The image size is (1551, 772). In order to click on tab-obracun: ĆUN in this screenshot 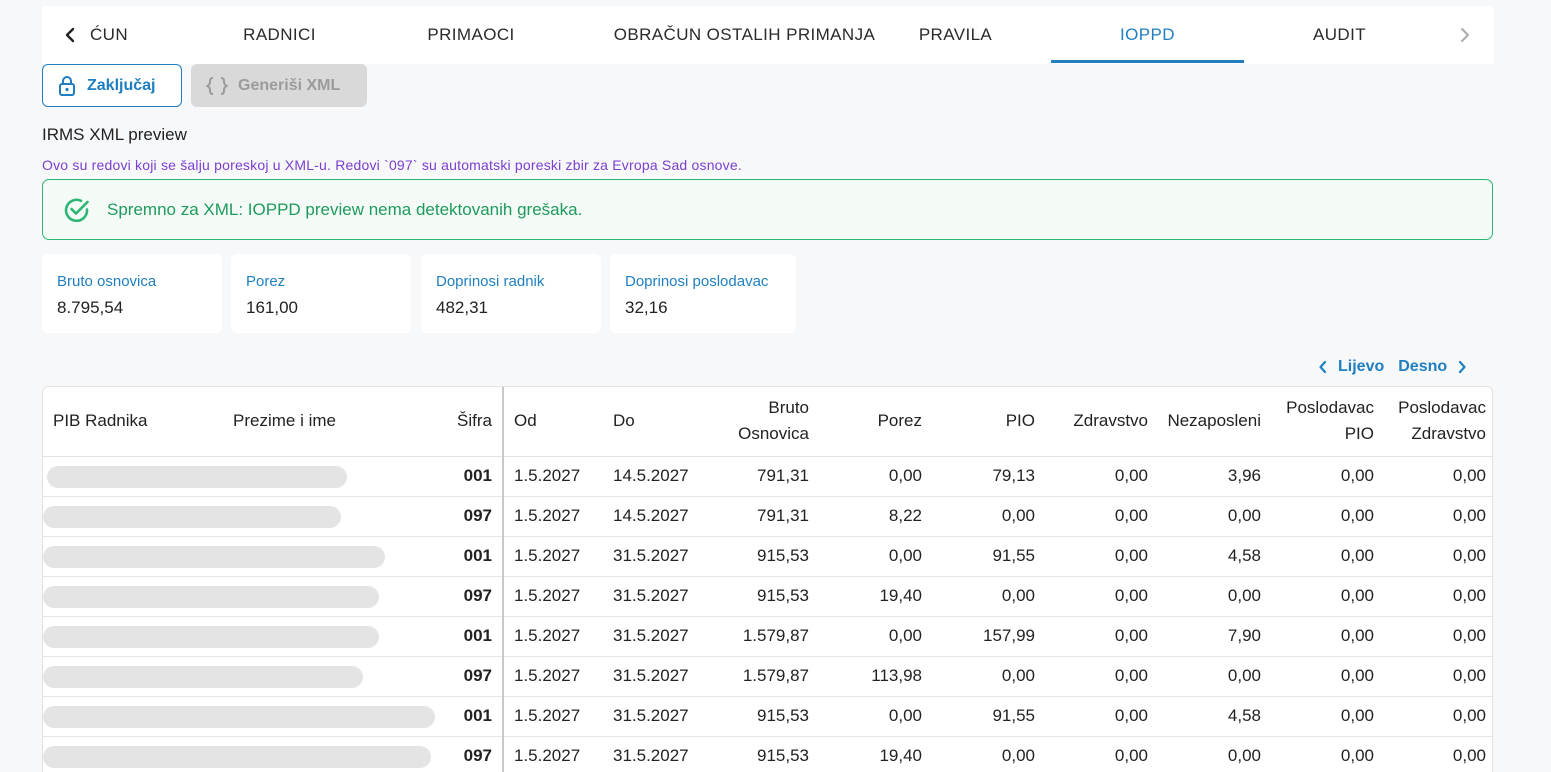, I will do `click(114, 35)`.